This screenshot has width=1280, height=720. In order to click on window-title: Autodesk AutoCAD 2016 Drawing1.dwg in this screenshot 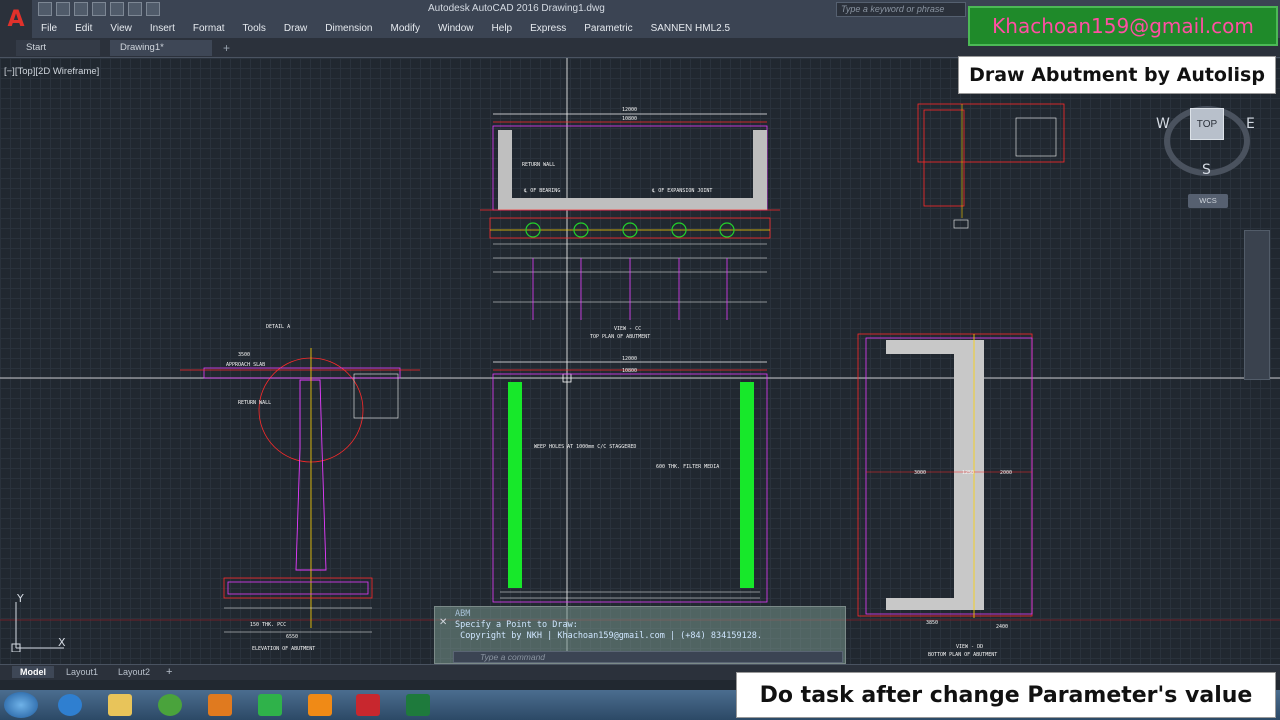, I will do `click(516, 8)`.